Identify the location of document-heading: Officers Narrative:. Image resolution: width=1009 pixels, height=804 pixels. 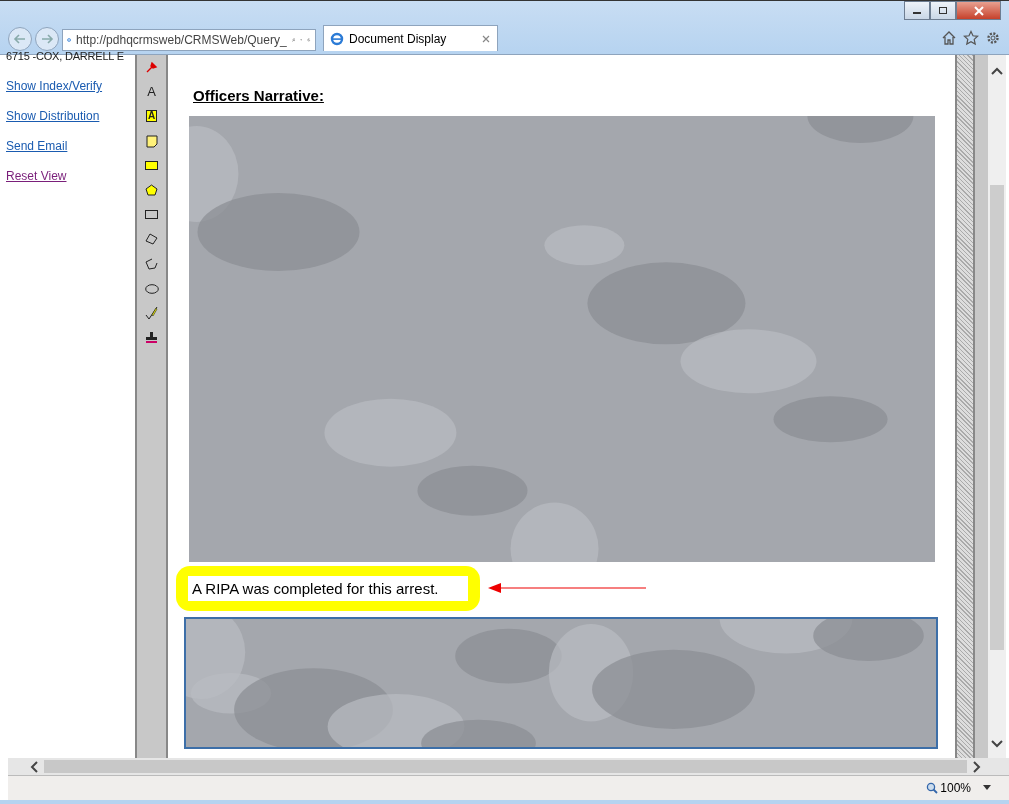
(258, 95).